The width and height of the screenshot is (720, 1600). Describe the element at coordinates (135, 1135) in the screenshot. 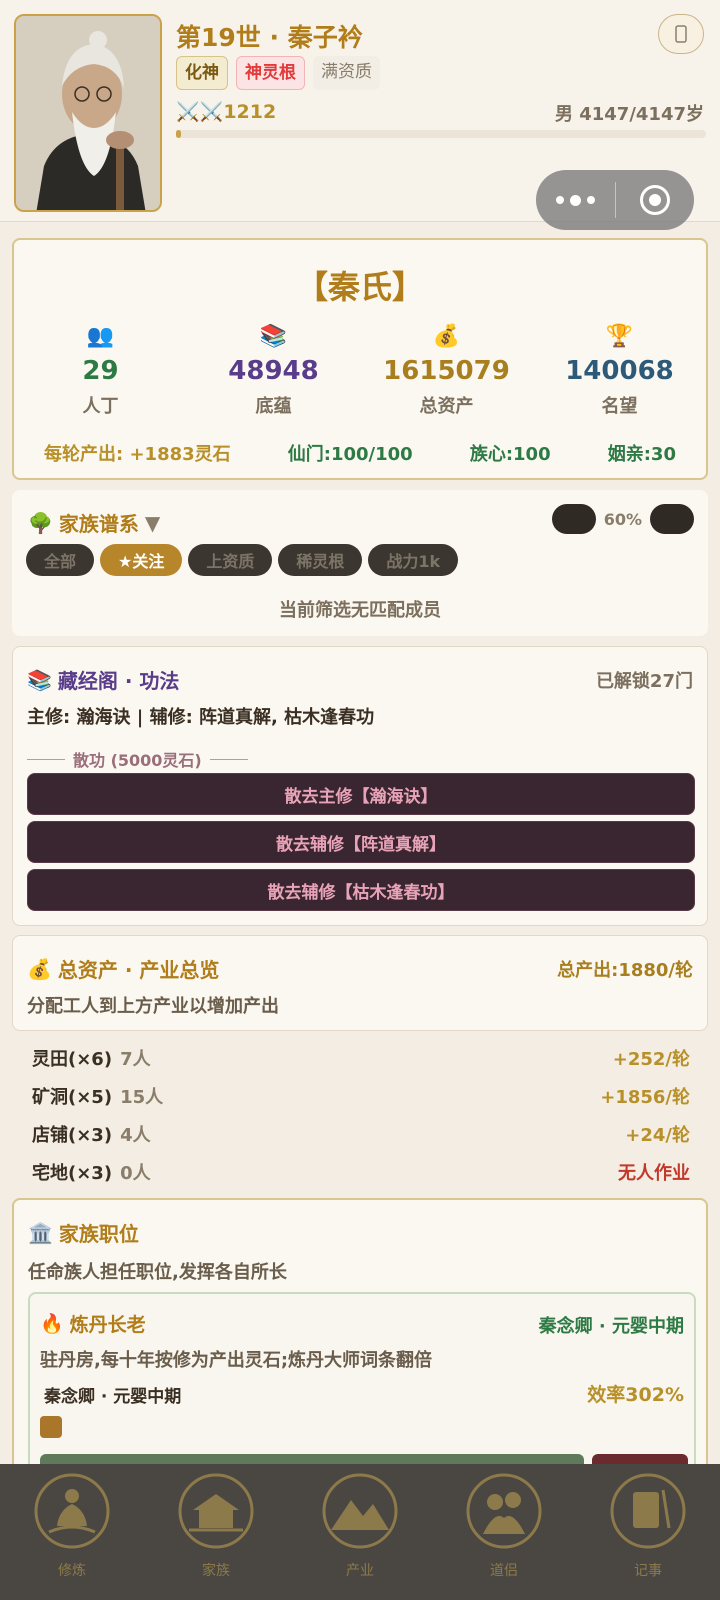

I see `worker-count: 4人` at that location.